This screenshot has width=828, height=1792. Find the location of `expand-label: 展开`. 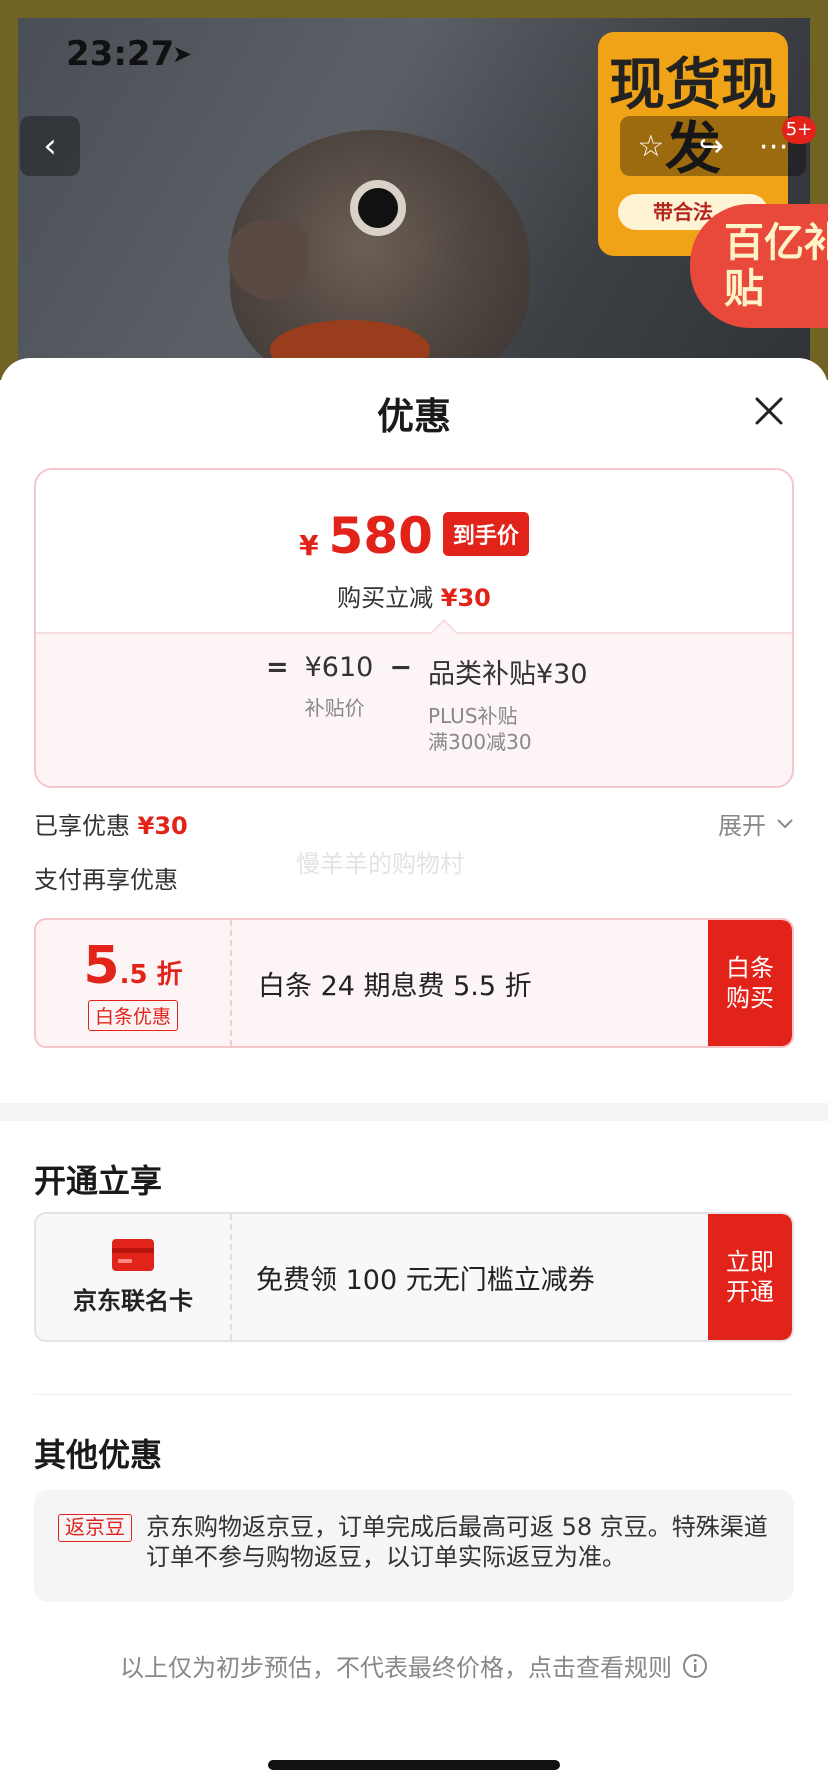

expand-label: 展开 is located at coordinates (742, 826).